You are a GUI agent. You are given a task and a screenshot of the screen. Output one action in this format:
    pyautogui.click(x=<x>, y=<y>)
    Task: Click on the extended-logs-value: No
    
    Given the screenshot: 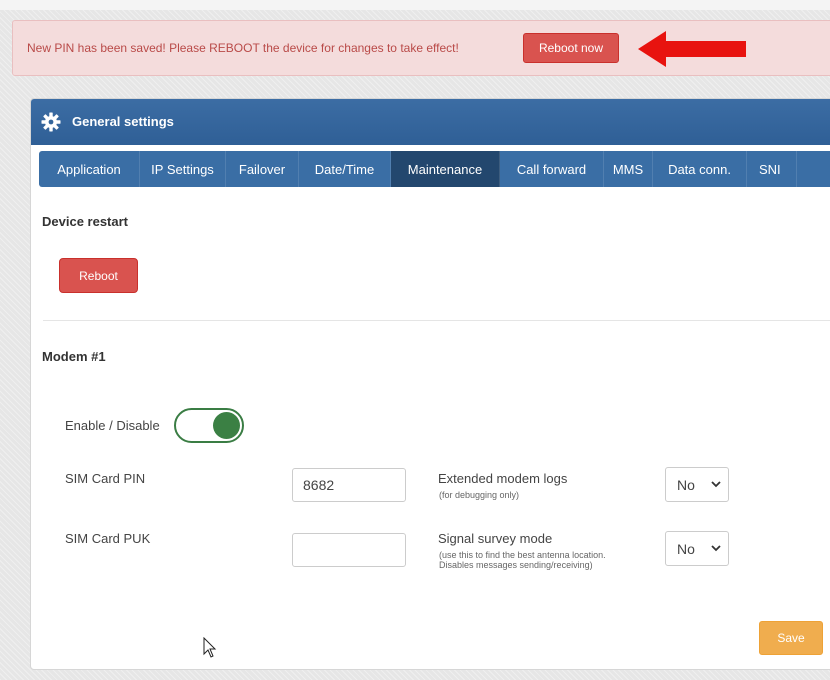 What is the action you would take?
    pyautogui.click(x=686, y=485)
    